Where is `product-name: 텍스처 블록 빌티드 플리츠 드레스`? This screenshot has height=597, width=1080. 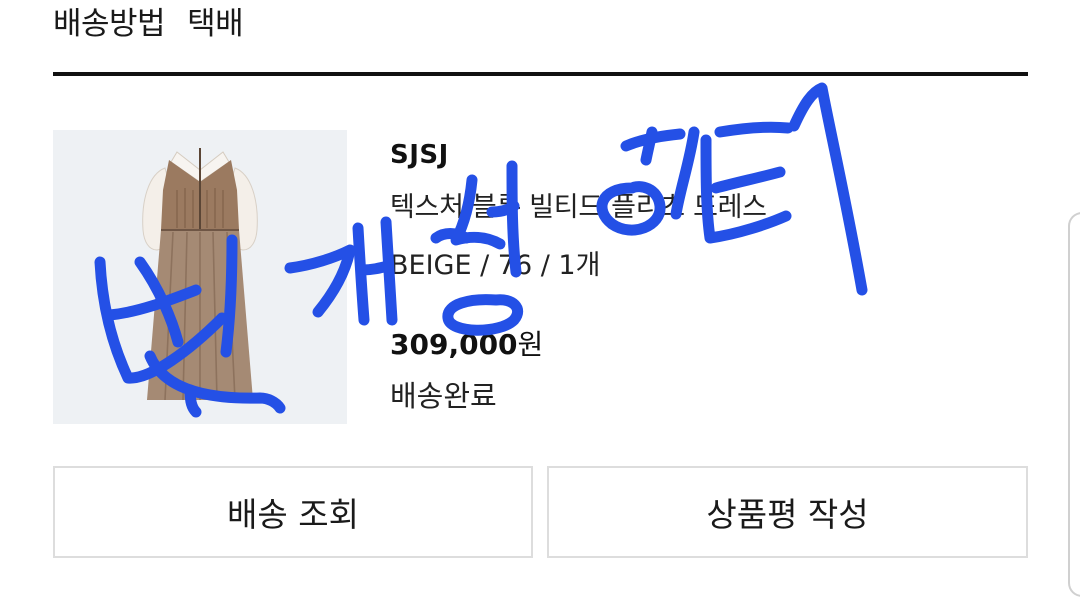 product-name: 텍스처 블록 빌티드 플리츠 드레스 is located at coordinates (578, 204).